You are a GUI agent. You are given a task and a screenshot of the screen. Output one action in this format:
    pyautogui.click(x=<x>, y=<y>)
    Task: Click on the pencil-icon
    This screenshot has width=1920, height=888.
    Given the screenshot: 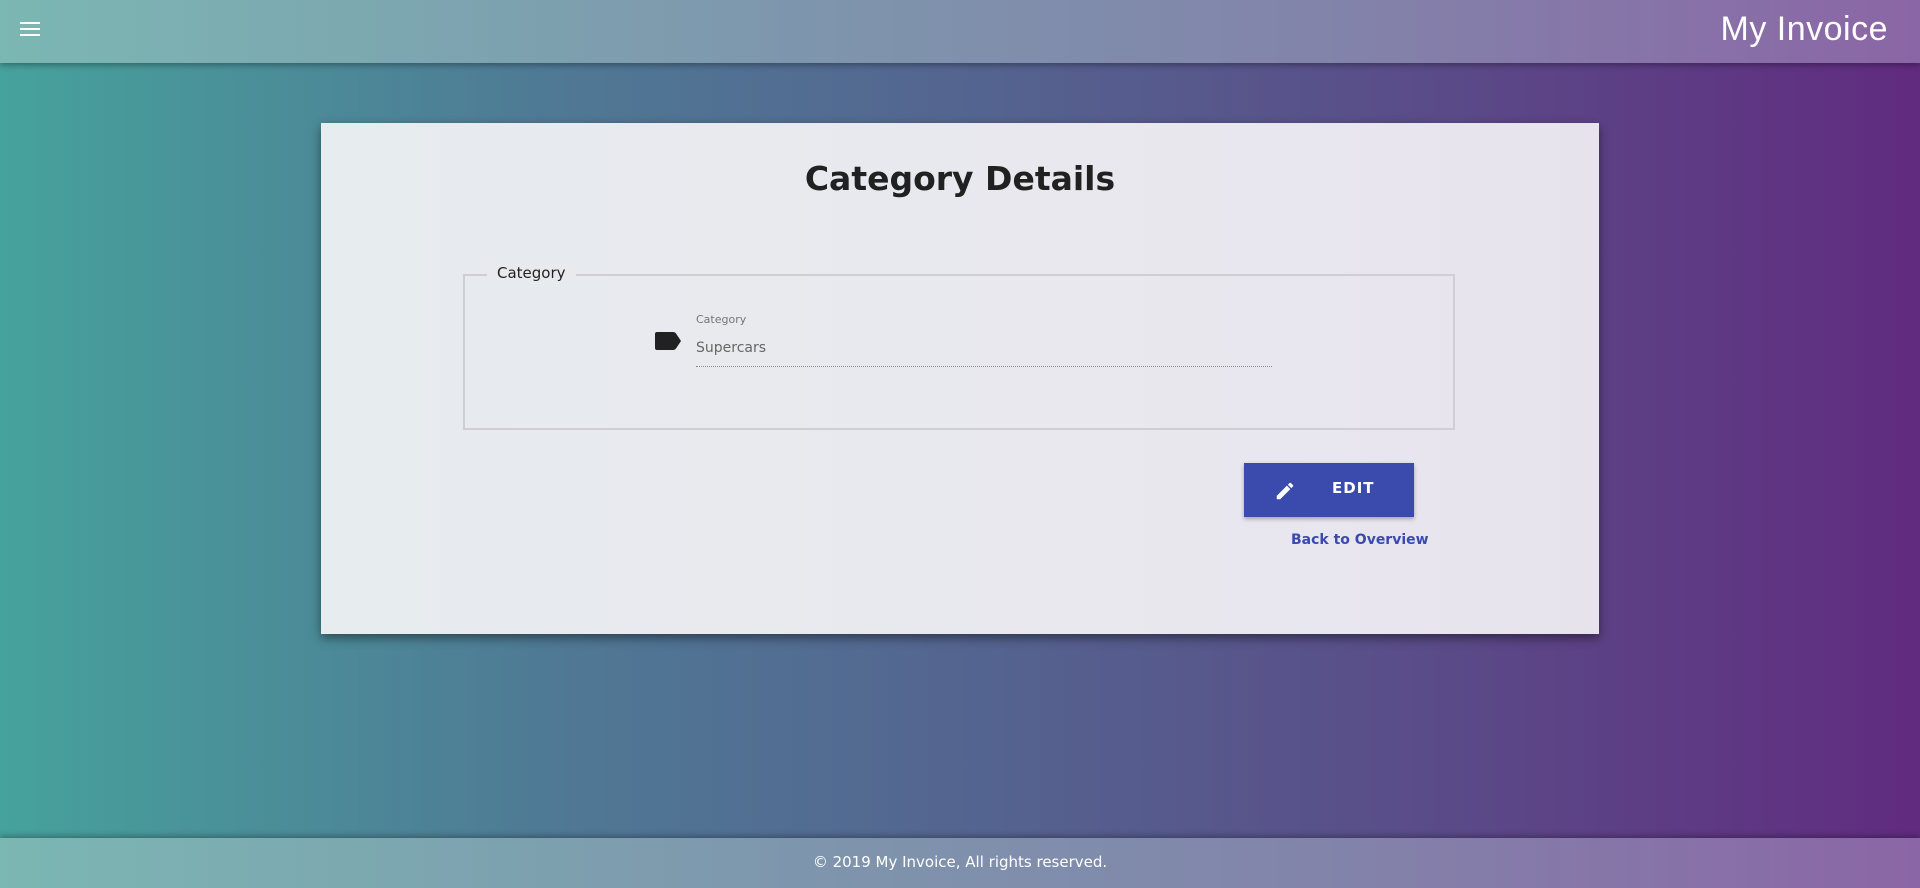 What is the action you would take?
    pyautogui.click(x=1285, y=491)
    